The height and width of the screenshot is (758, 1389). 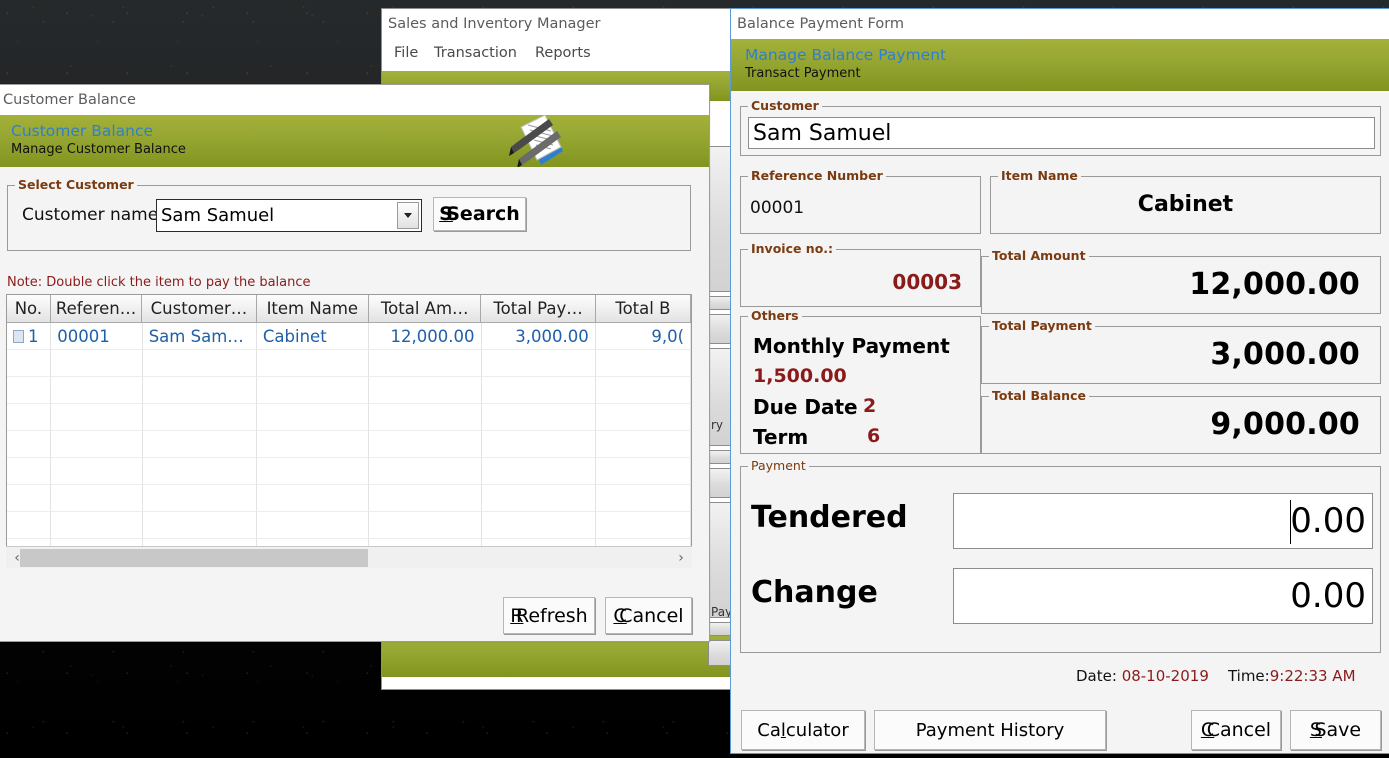 What do you see at coordinates (651, 615) in the screenshot?
I see `cb-cancel-button-label: Cancel` at bounding box center [651, 615].